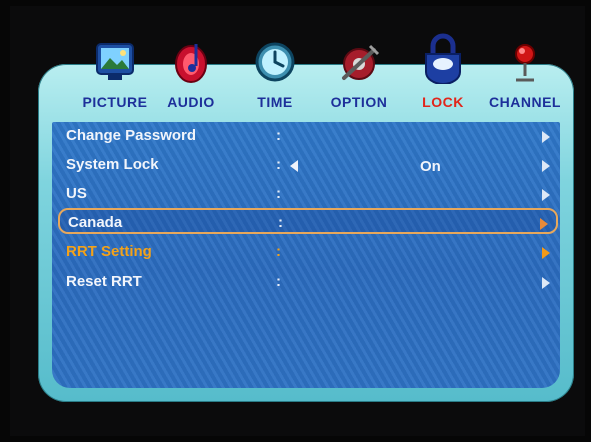 The image size is (591, 442). Describe the element at coordinates (115, 102) in the screenshot. I see `tab-label: PICTURE` at that location.